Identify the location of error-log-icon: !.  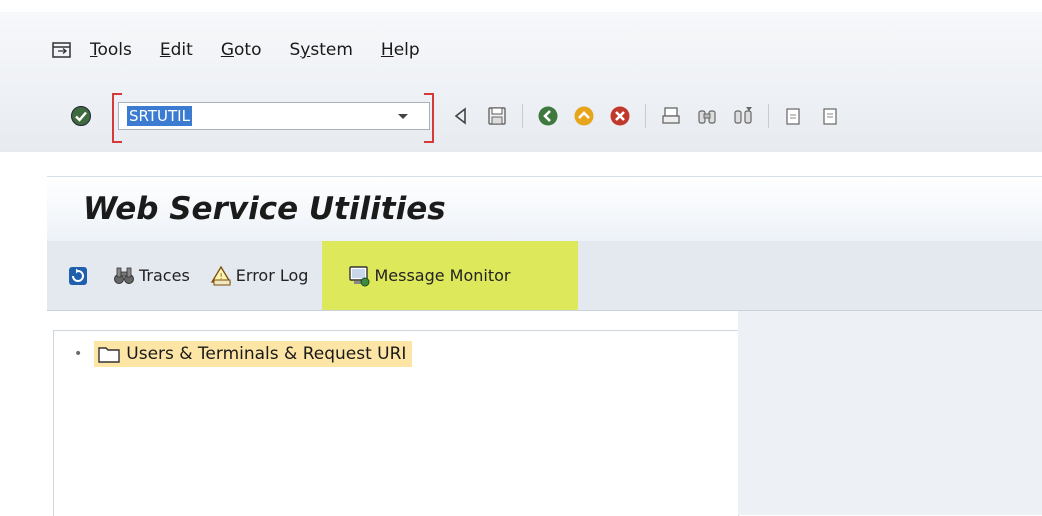
(220, 275).